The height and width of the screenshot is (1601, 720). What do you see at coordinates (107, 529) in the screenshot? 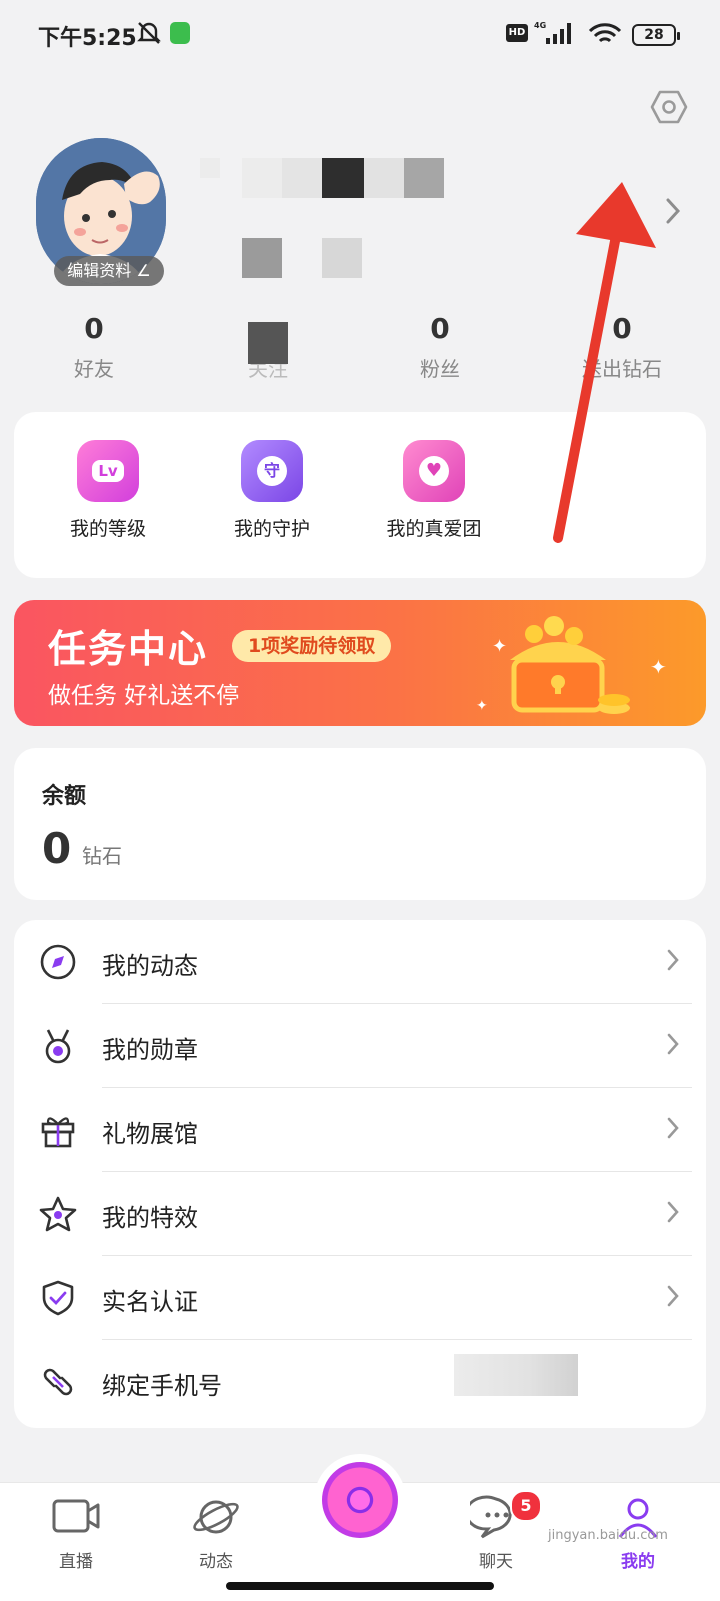
I see `shortcut-label: 我的等级` at bounding box center [107, 529].